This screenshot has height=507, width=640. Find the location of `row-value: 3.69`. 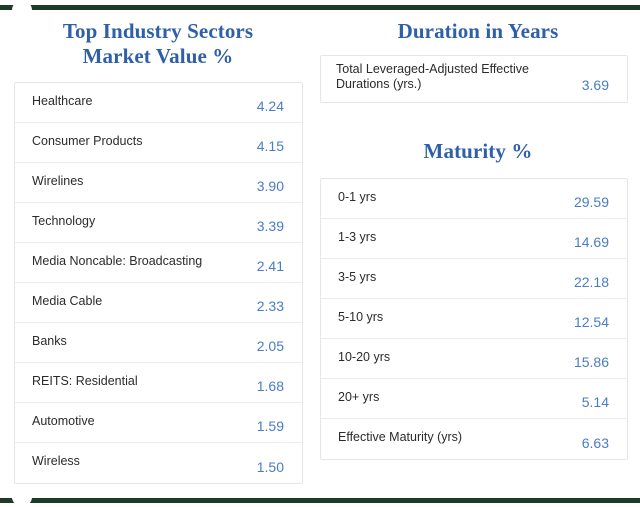

row-value: 3.69 is located at coordinates (595, 85).